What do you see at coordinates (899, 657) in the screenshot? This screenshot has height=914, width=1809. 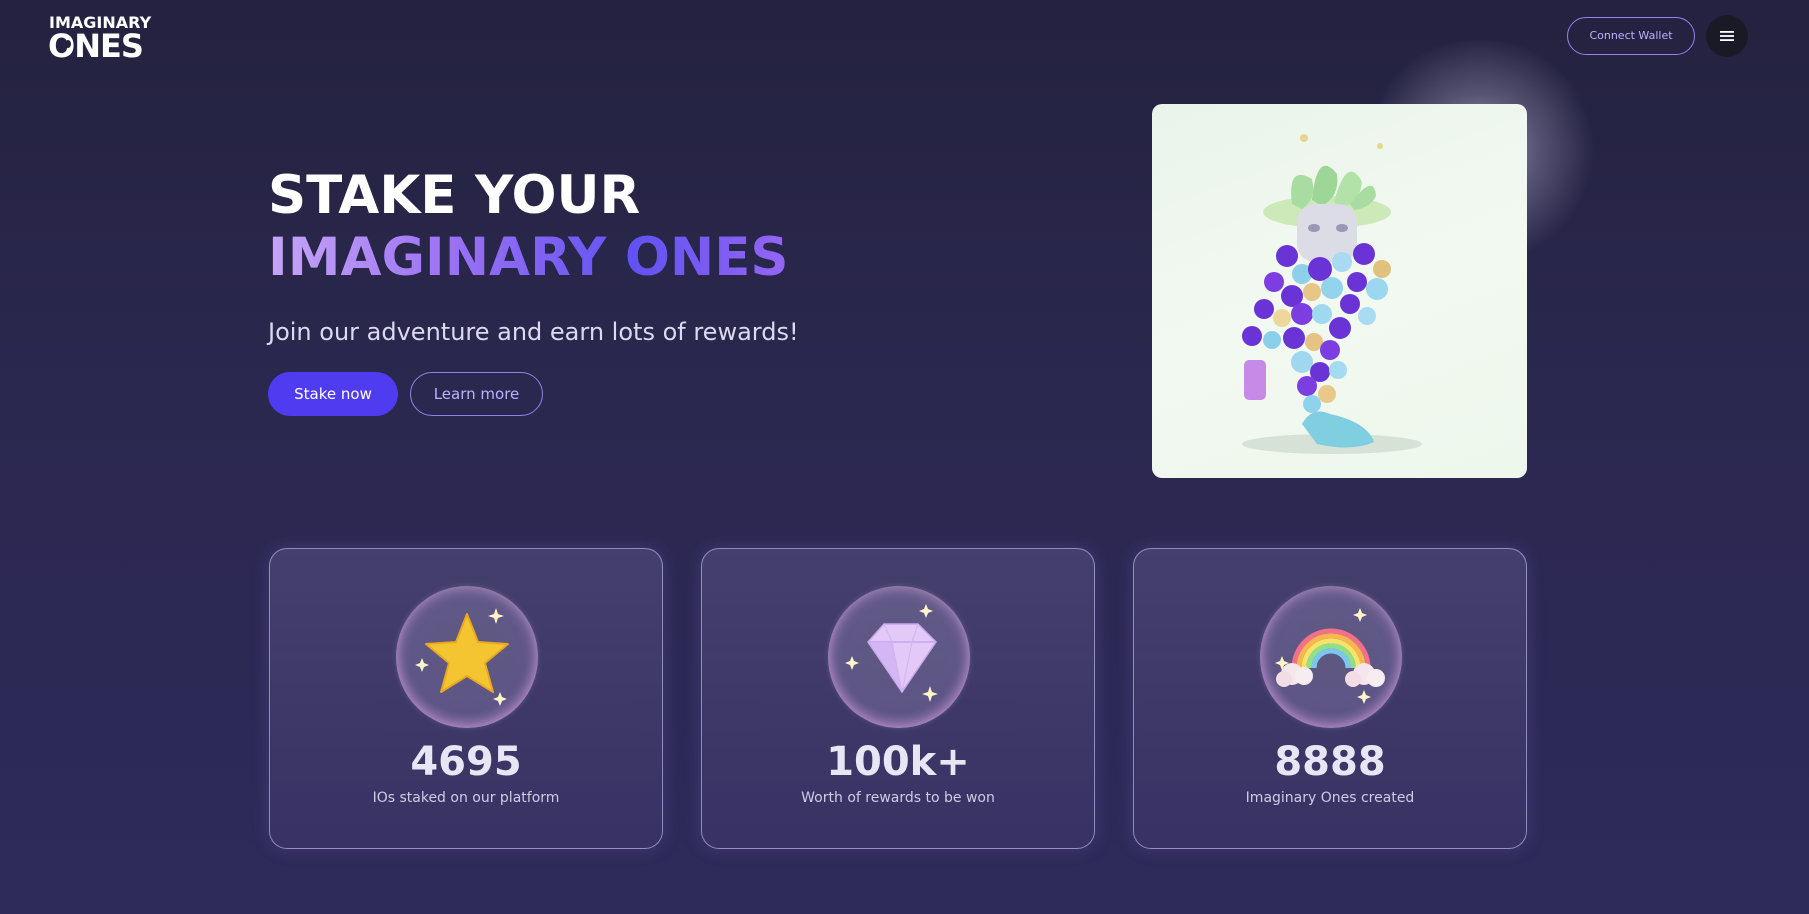 I see `diamond-bubble-icon` at bounding box center [899, 657].